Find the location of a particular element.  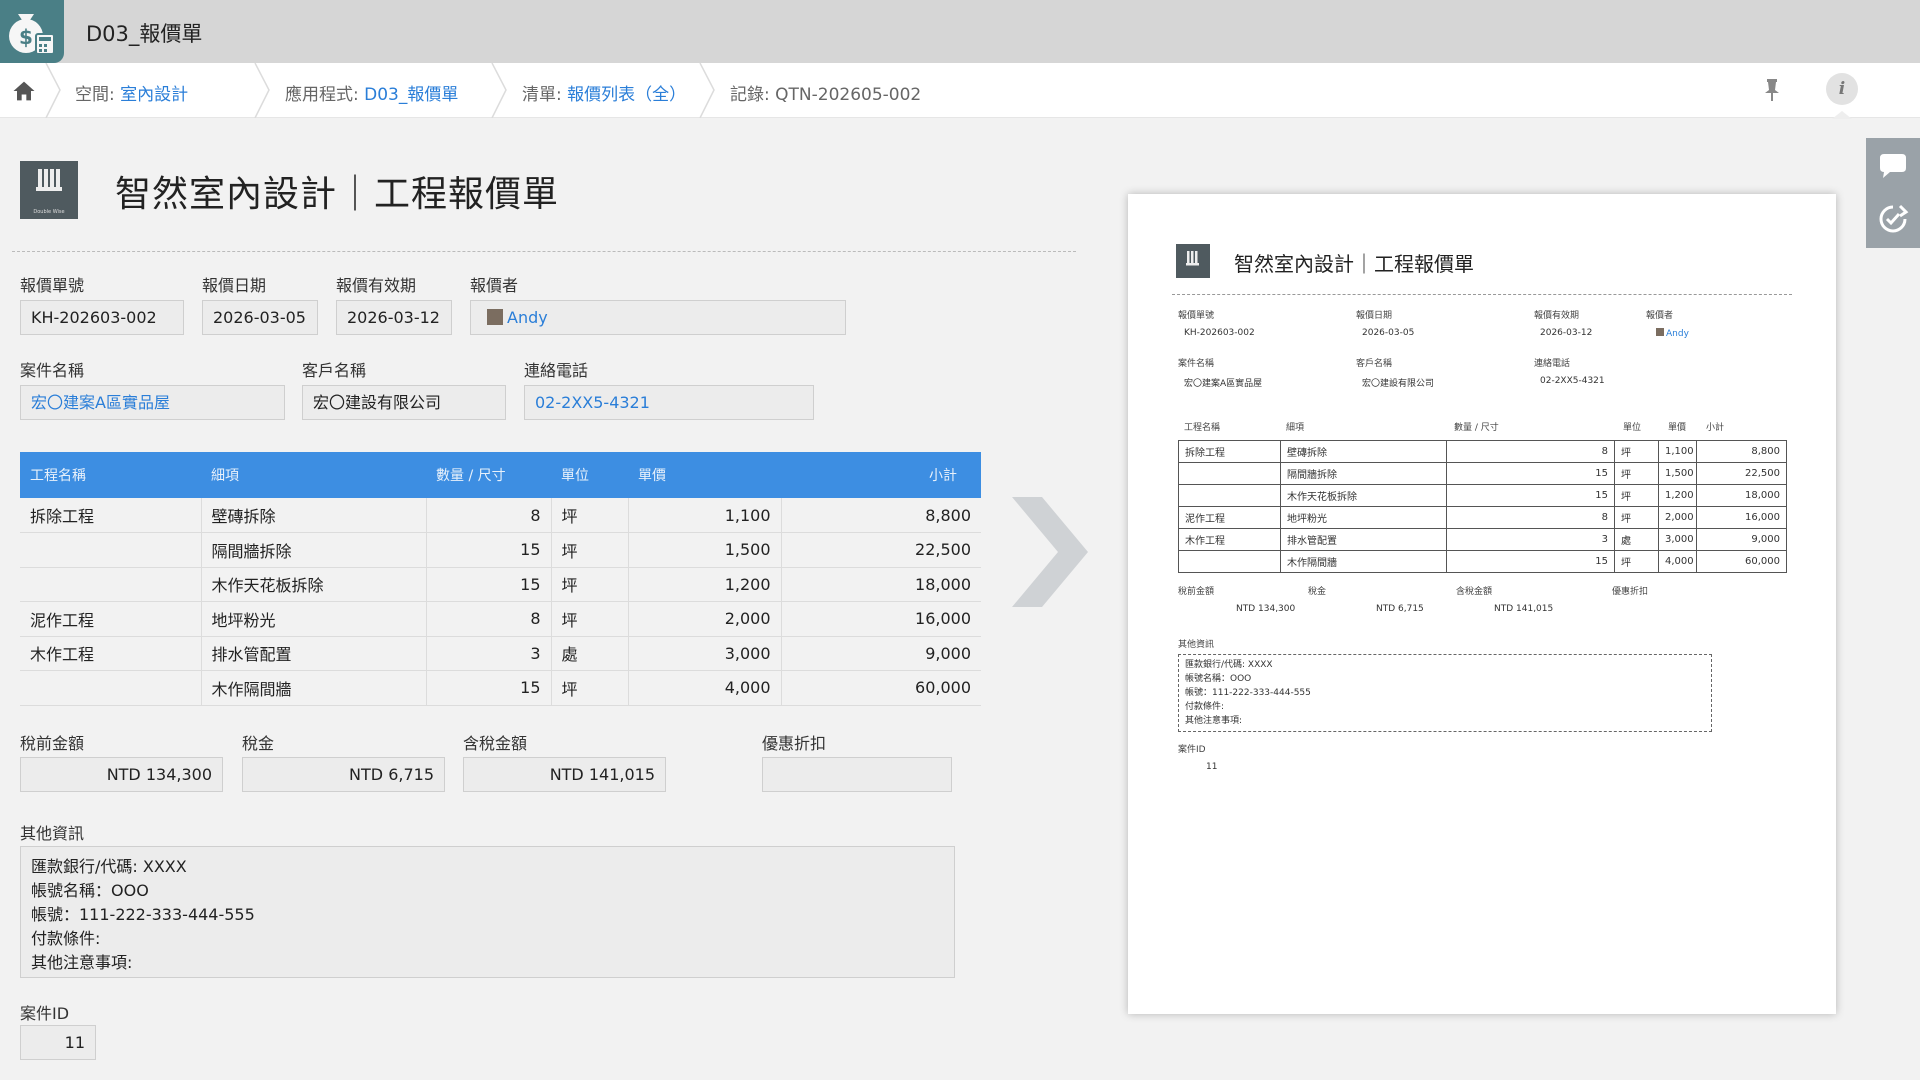

with-tax-field: NTD 141,015 is located at coordinates (564, 774).